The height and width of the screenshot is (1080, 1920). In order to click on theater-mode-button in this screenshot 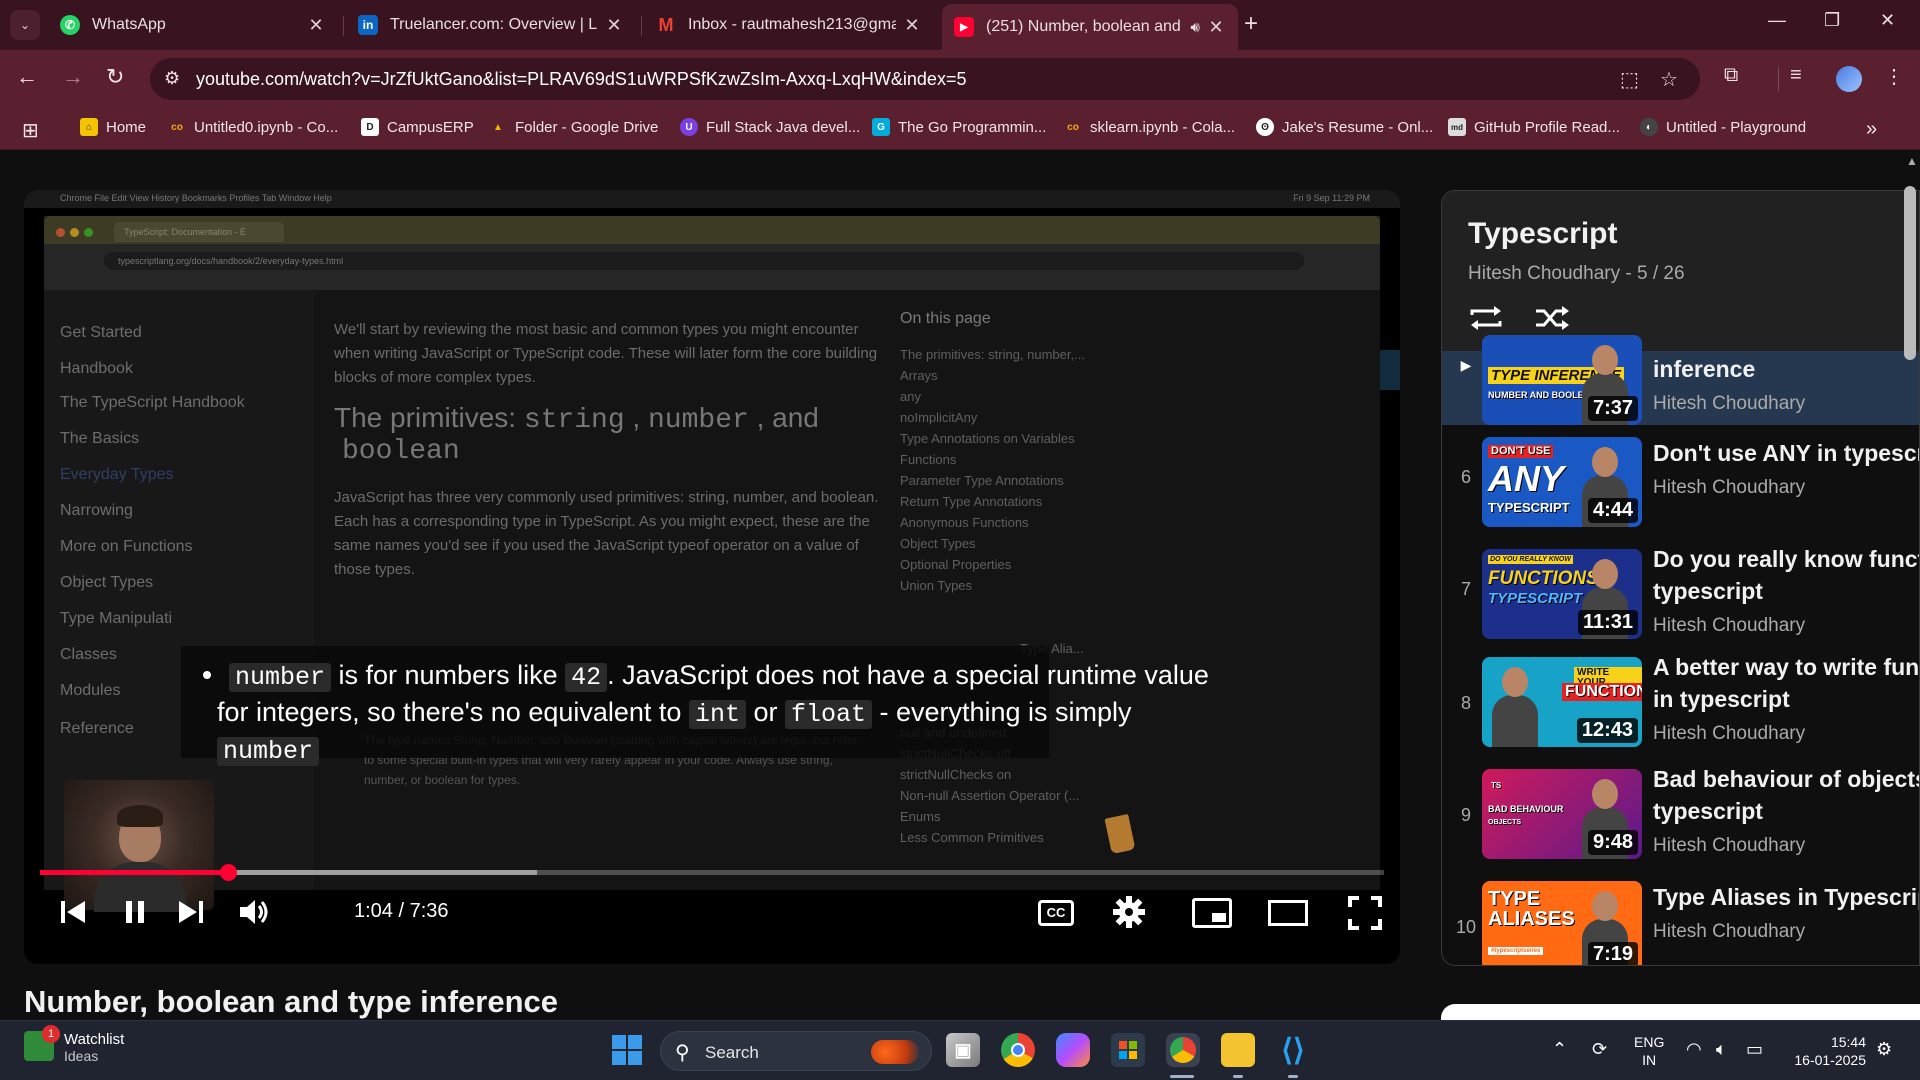, I will do `click(1288, 913)`.